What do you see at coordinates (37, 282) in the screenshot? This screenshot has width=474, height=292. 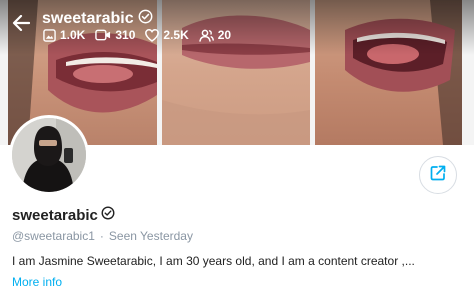 I see `more-info-link: More info` at bounding box center [37, 282].